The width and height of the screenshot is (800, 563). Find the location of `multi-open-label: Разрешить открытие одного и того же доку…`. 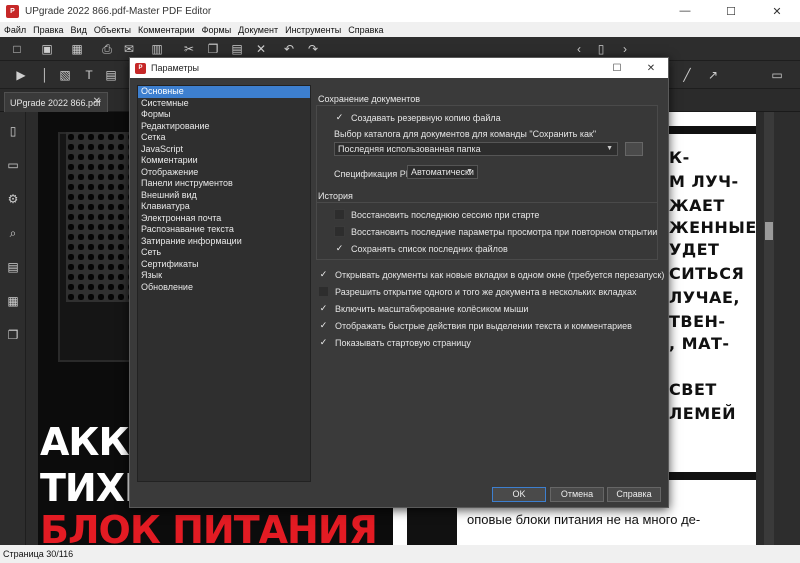

multi-open-label: Разрешить открытие одного и того же доку… is located at coordinates (486, 291).